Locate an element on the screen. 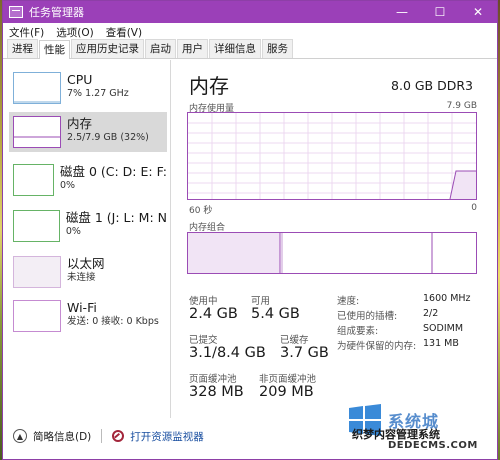 The width and height of the screenshot is (500, 460). disk-1-thumbnail-graph is located at coordinates (36, 226).